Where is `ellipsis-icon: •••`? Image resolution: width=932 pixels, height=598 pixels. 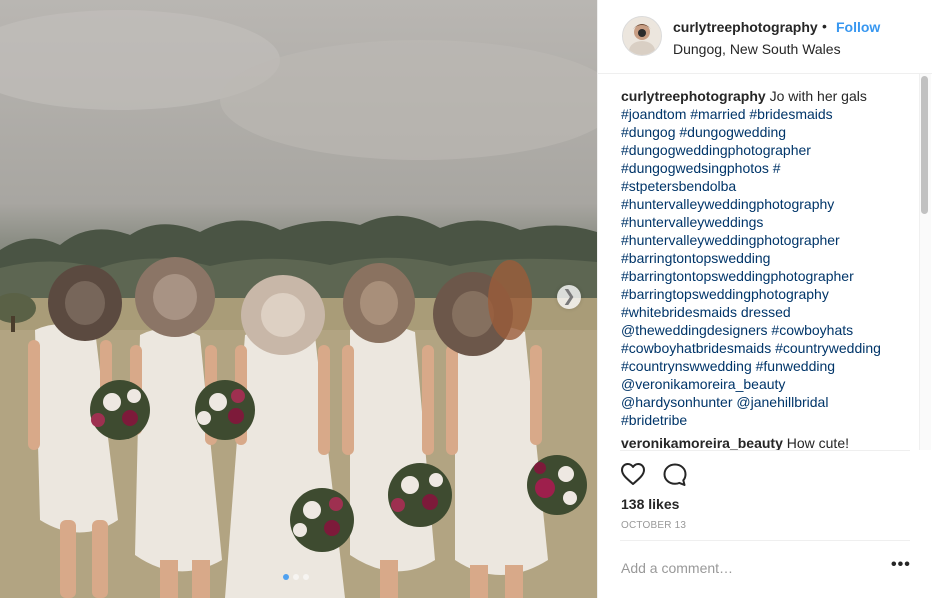
ellipsis-icon: ••• is located at coordinates (901, 565).